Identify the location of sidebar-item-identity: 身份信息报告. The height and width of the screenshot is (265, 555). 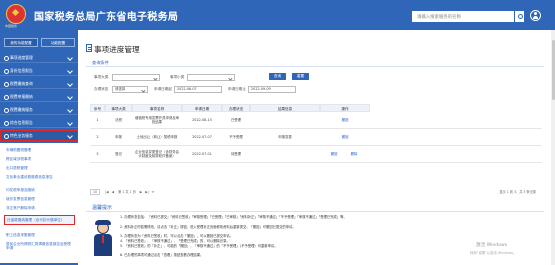
(39, 70).